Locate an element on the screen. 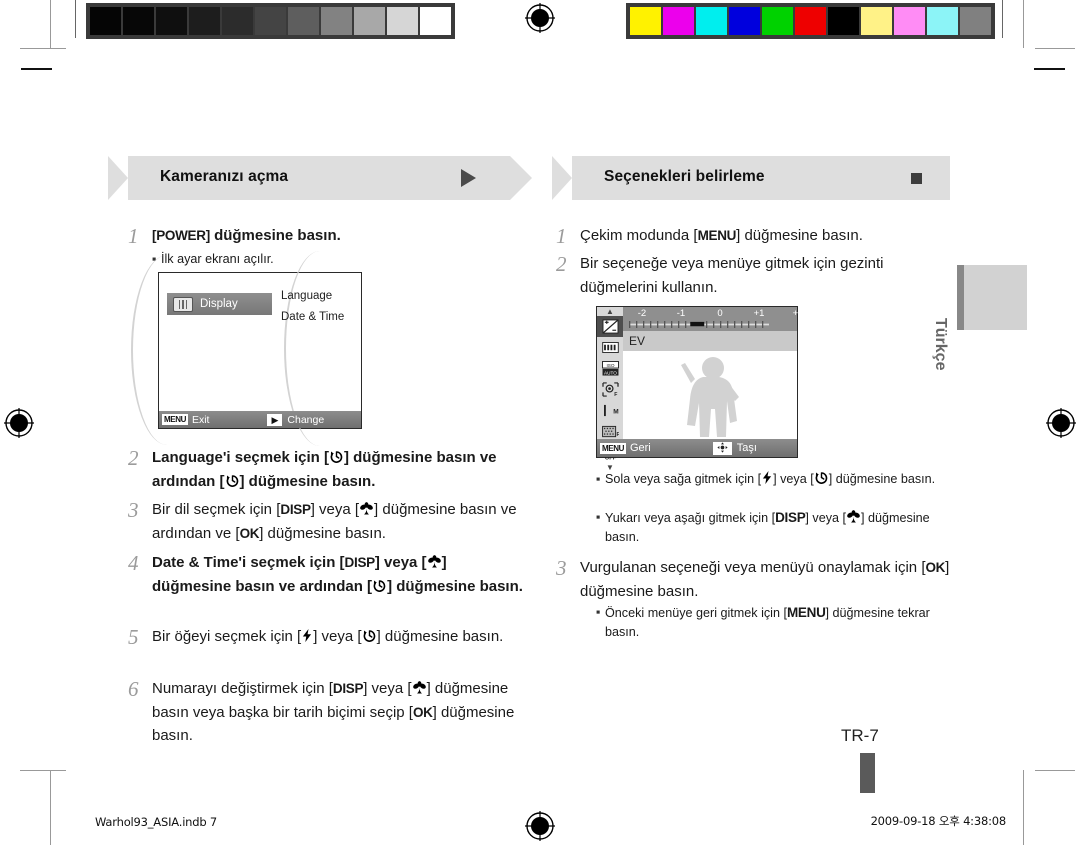 The image size is (1080, 845). lcd2-footer-back-label: Geri is located at coordinates (640, 448).